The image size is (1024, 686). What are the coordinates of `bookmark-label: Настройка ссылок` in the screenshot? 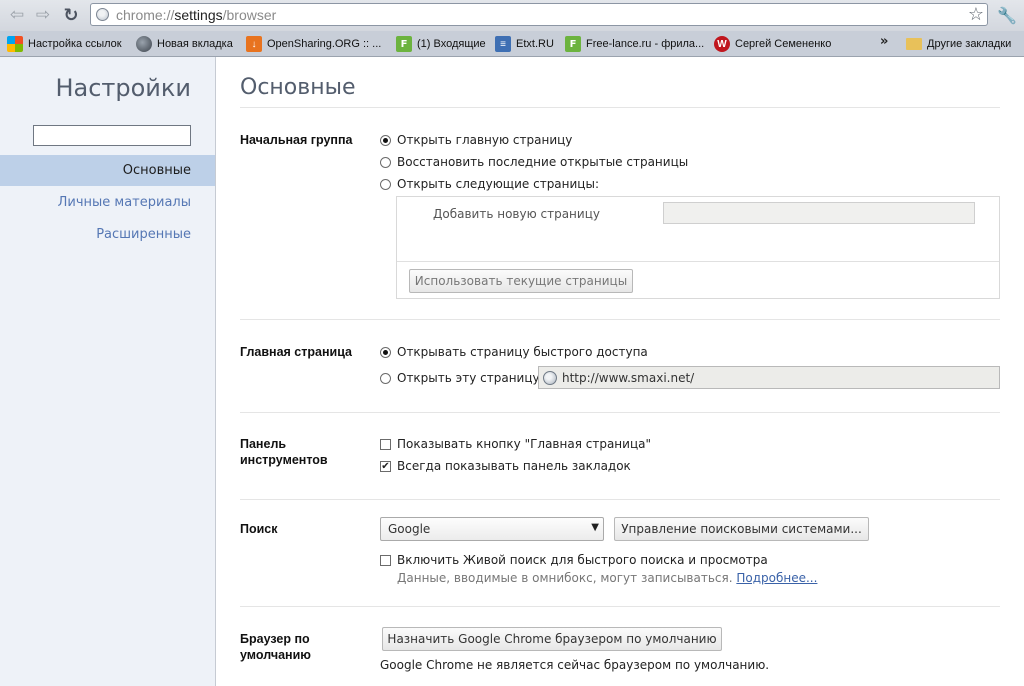 It's located at (75, 44).